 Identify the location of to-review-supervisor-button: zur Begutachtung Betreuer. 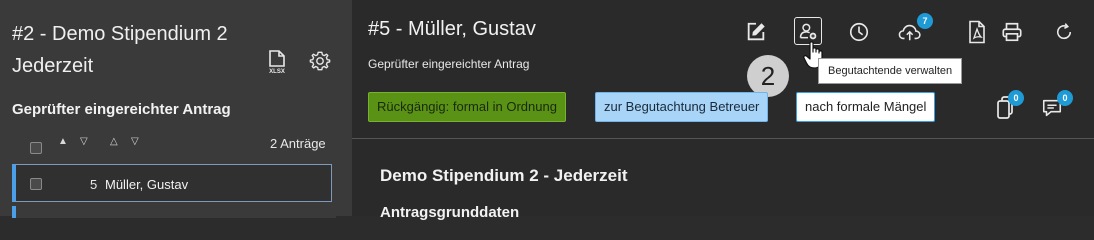
(682, 107).